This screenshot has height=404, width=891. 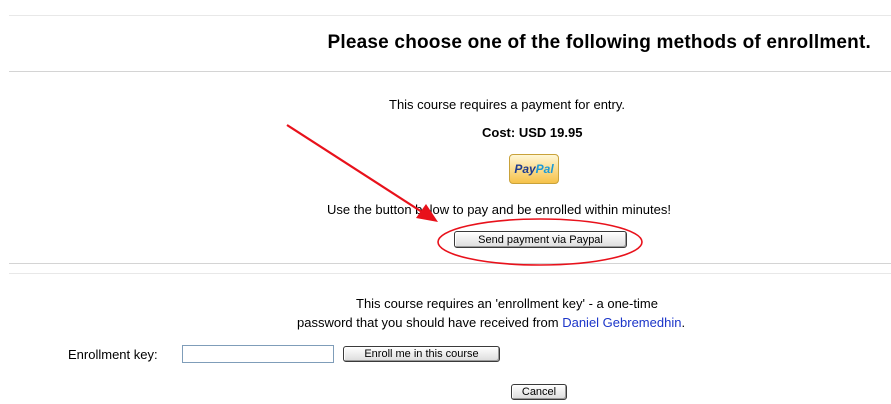 What do you see at coordinates (540, 239) in the screenshot?
I see `send-payment-paypal-button: Send payment via Paypal` at bounding box center [540, 239].